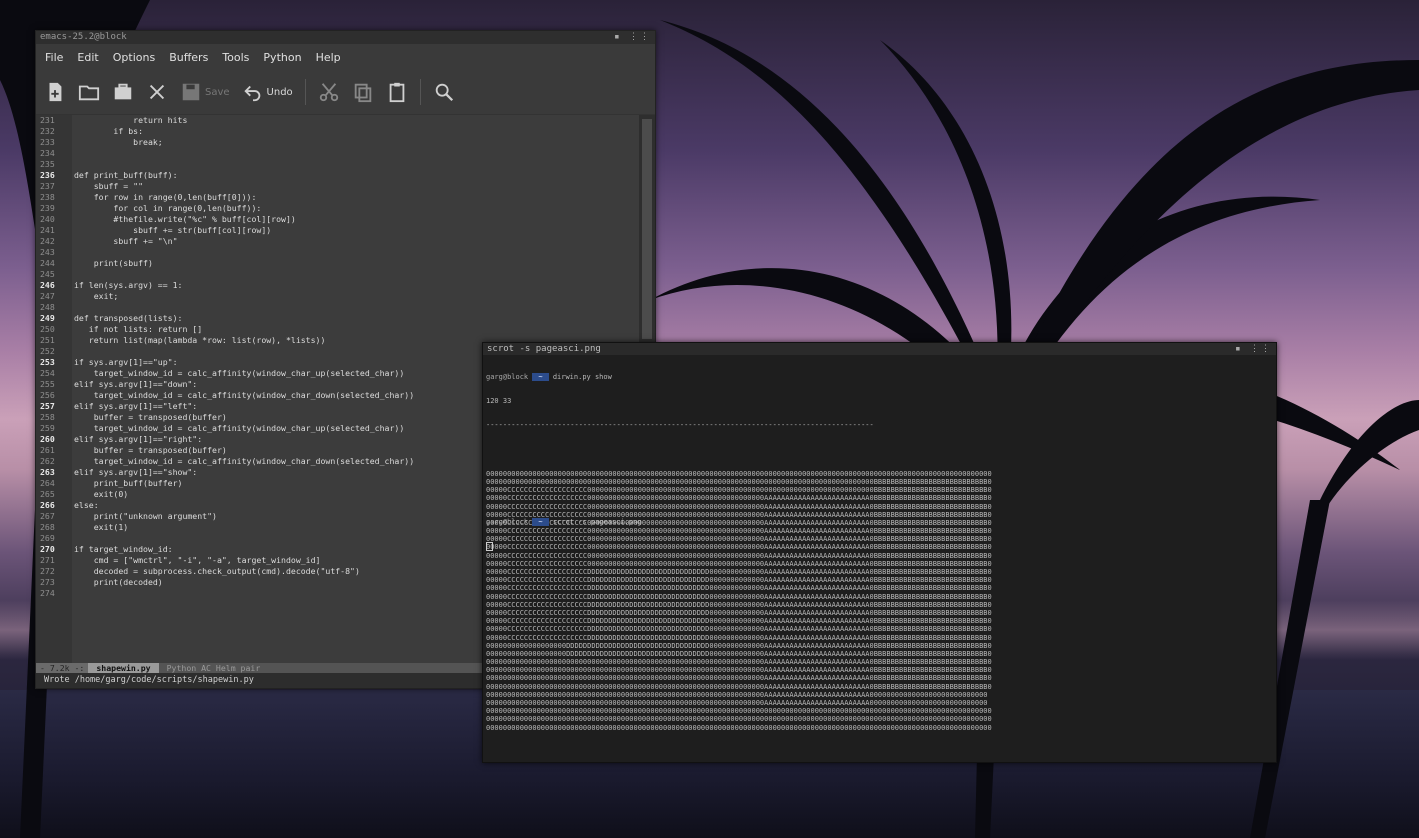 Image resolution: width=1419 pixels, height=838 pixels. I want to click on line-number: 260, so click(47, 439).